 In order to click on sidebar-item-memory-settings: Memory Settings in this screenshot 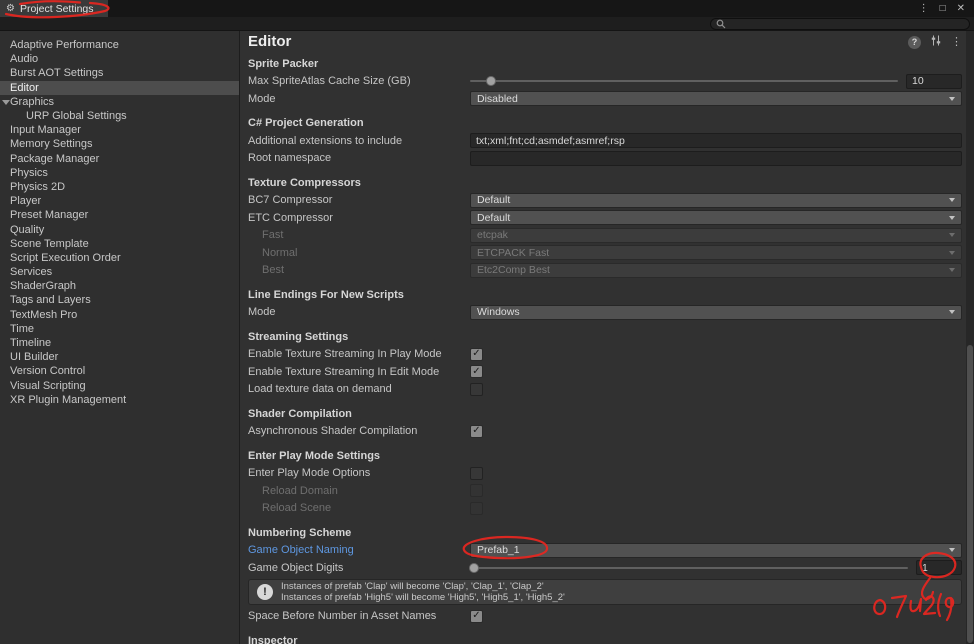, I will do `click(119, 144)`.